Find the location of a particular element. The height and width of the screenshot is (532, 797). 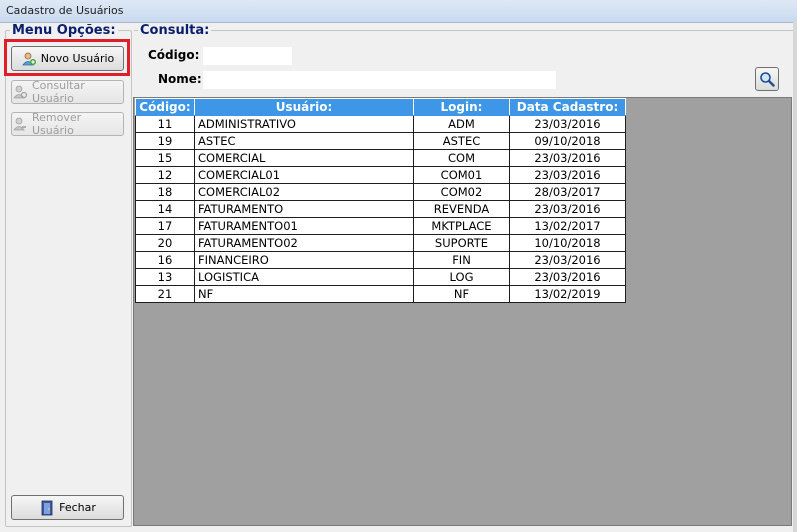

window-edge is located at coordinates (795, 277).